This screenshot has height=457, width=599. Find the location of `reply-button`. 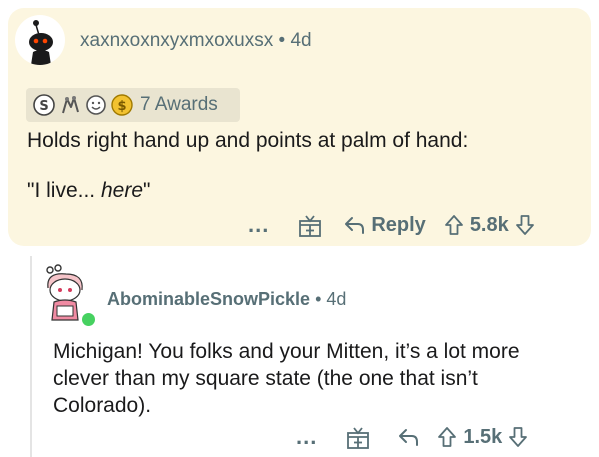

reply-button is located at coordinates (408, 437).